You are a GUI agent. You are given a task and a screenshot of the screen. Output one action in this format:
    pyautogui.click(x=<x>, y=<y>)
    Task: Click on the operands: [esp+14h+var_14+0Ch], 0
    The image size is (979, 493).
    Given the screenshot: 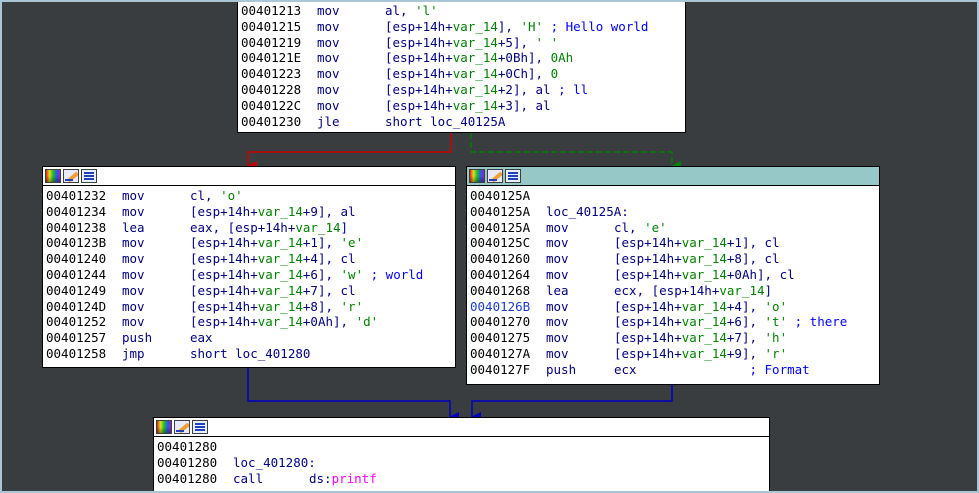 What is the action you would take?
    pyautogui.click(x=471, y=74)
    